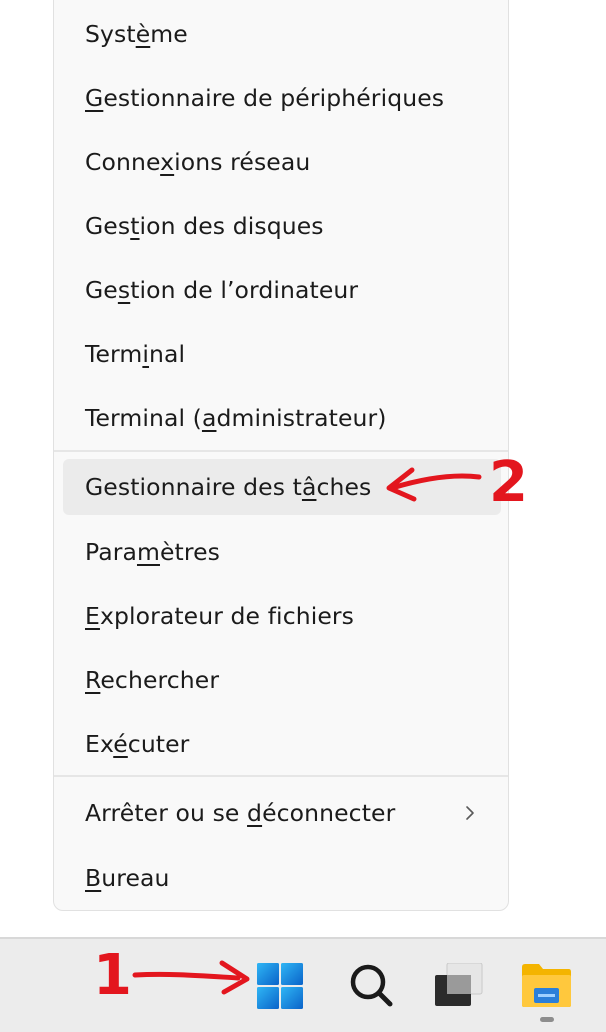 Image resolution: width=606 pixels, height=1032 pixels. Describe the element at coordinates (329, 813) in the screenshot. I see `label-text: éconnecter` at that location.